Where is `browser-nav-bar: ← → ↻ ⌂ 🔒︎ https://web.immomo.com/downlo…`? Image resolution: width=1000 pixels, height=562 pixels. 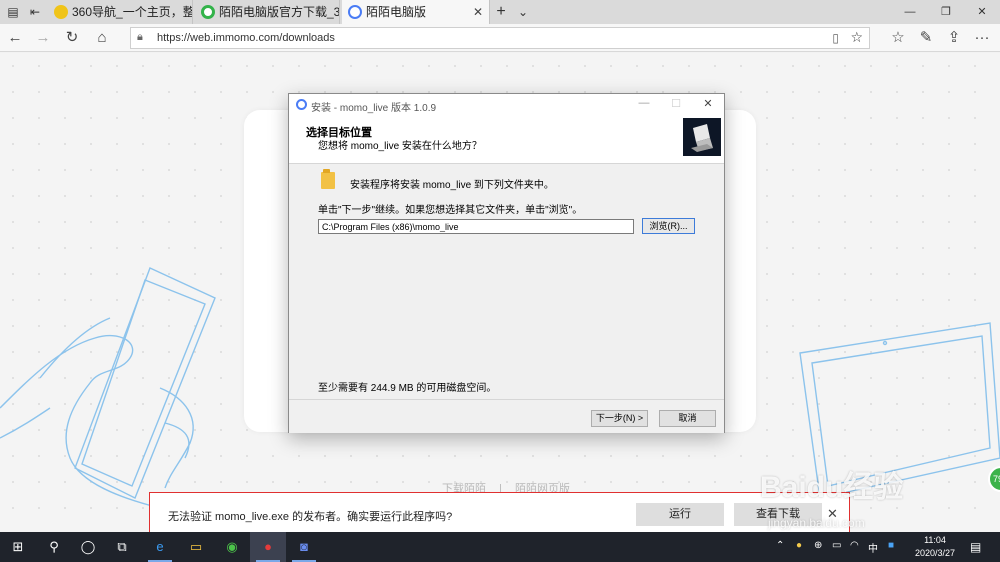 browser-nav-bar: ← → ↻ ⌂ 🔒︎ https://web.immomo.com/downlo… is located at coordinates (500, 38).